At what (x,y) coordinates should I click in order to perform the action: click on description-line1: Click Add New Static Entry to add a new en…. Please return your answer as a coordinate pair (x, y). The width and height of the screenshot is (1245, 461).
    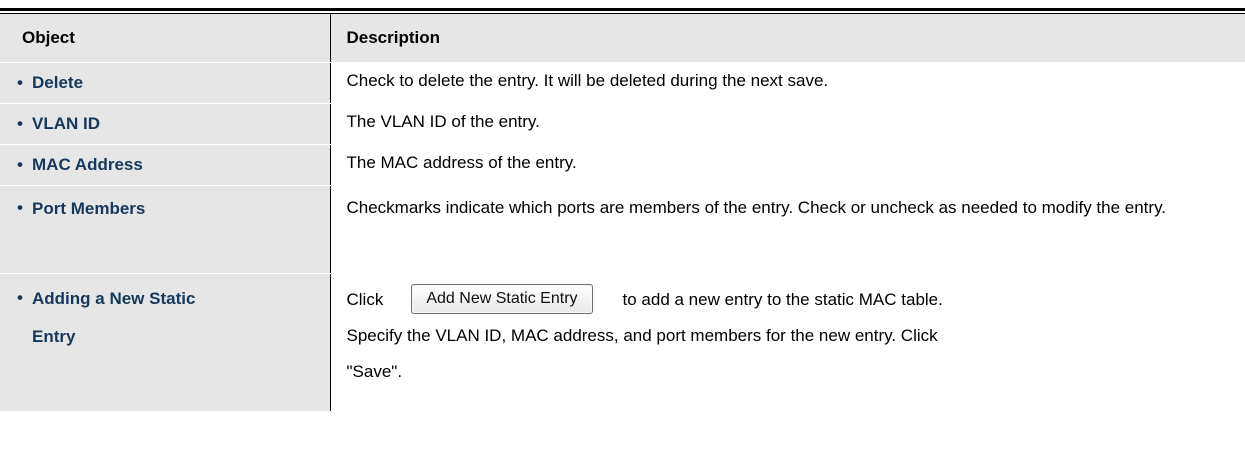
    Looking at the image, I should click on (791, 300).